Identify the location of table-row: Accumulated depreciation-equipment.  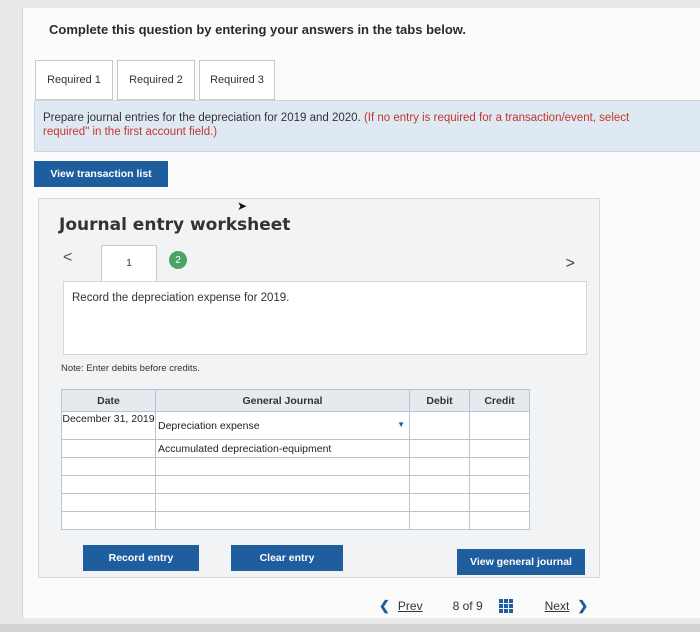
(295, 448).